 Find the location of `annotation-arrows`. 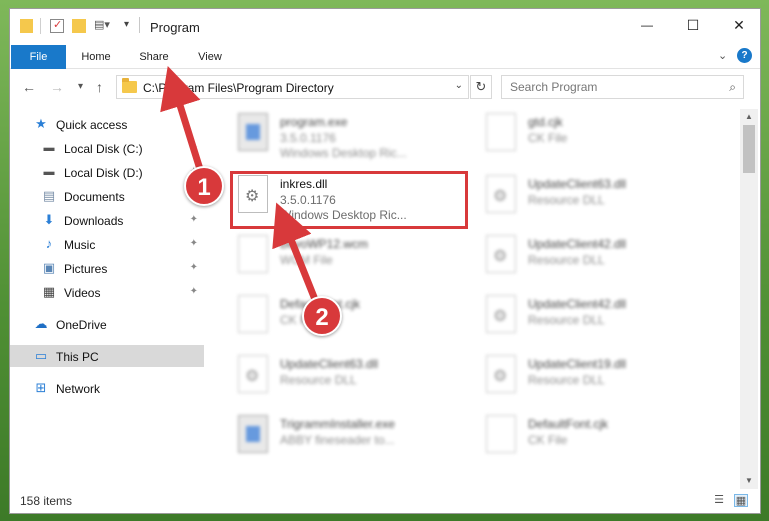

annotation-arrows is located at coordinates (242, 190).